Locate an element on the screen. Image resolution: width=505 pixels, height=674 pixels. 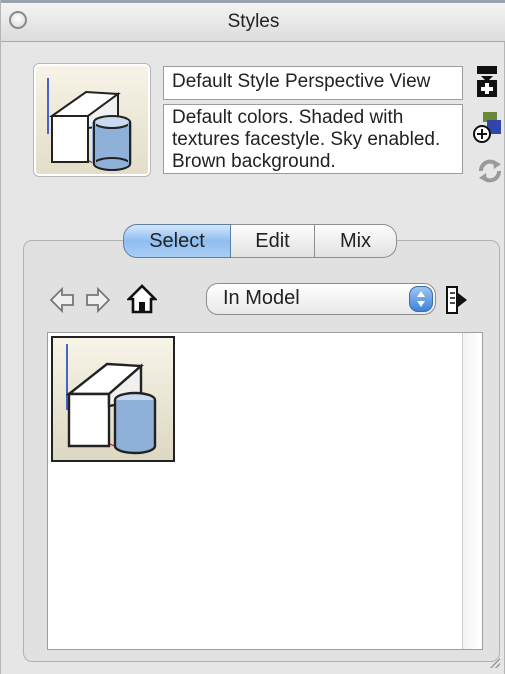
dropdown-stepper-icon is located at coordinates (421, 299).